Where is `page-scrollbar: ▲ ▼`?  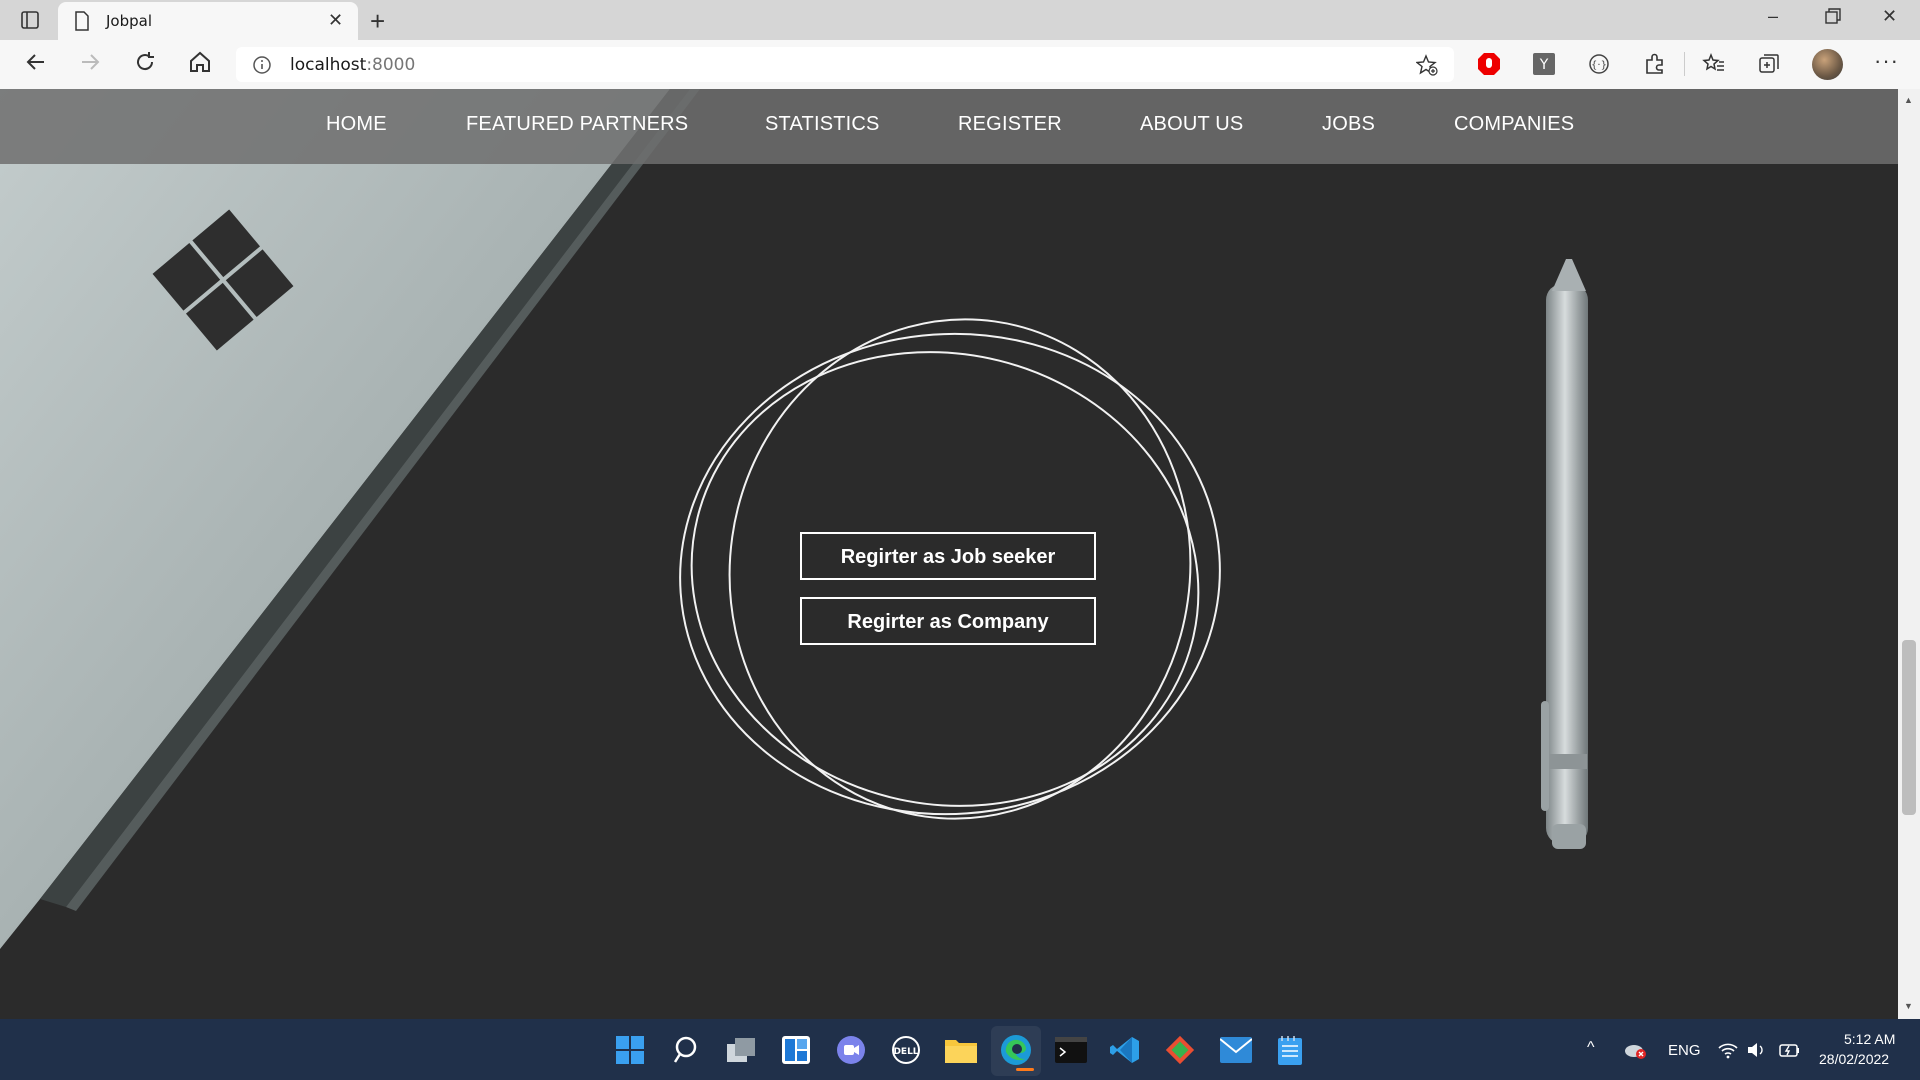
page-scrollbar: ▲ ▼ is located at coordinates (1909, 554).